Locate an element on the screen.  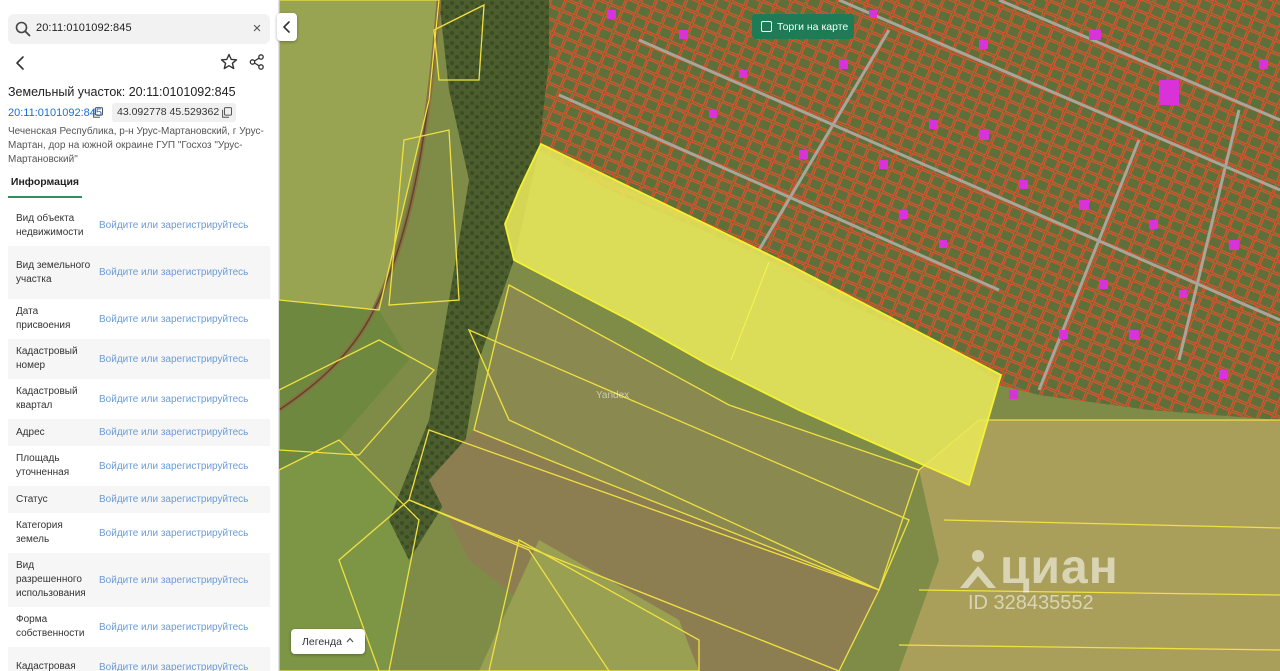
info-row-label: Вид разрешенного использования is located at coordinates (51, 579).